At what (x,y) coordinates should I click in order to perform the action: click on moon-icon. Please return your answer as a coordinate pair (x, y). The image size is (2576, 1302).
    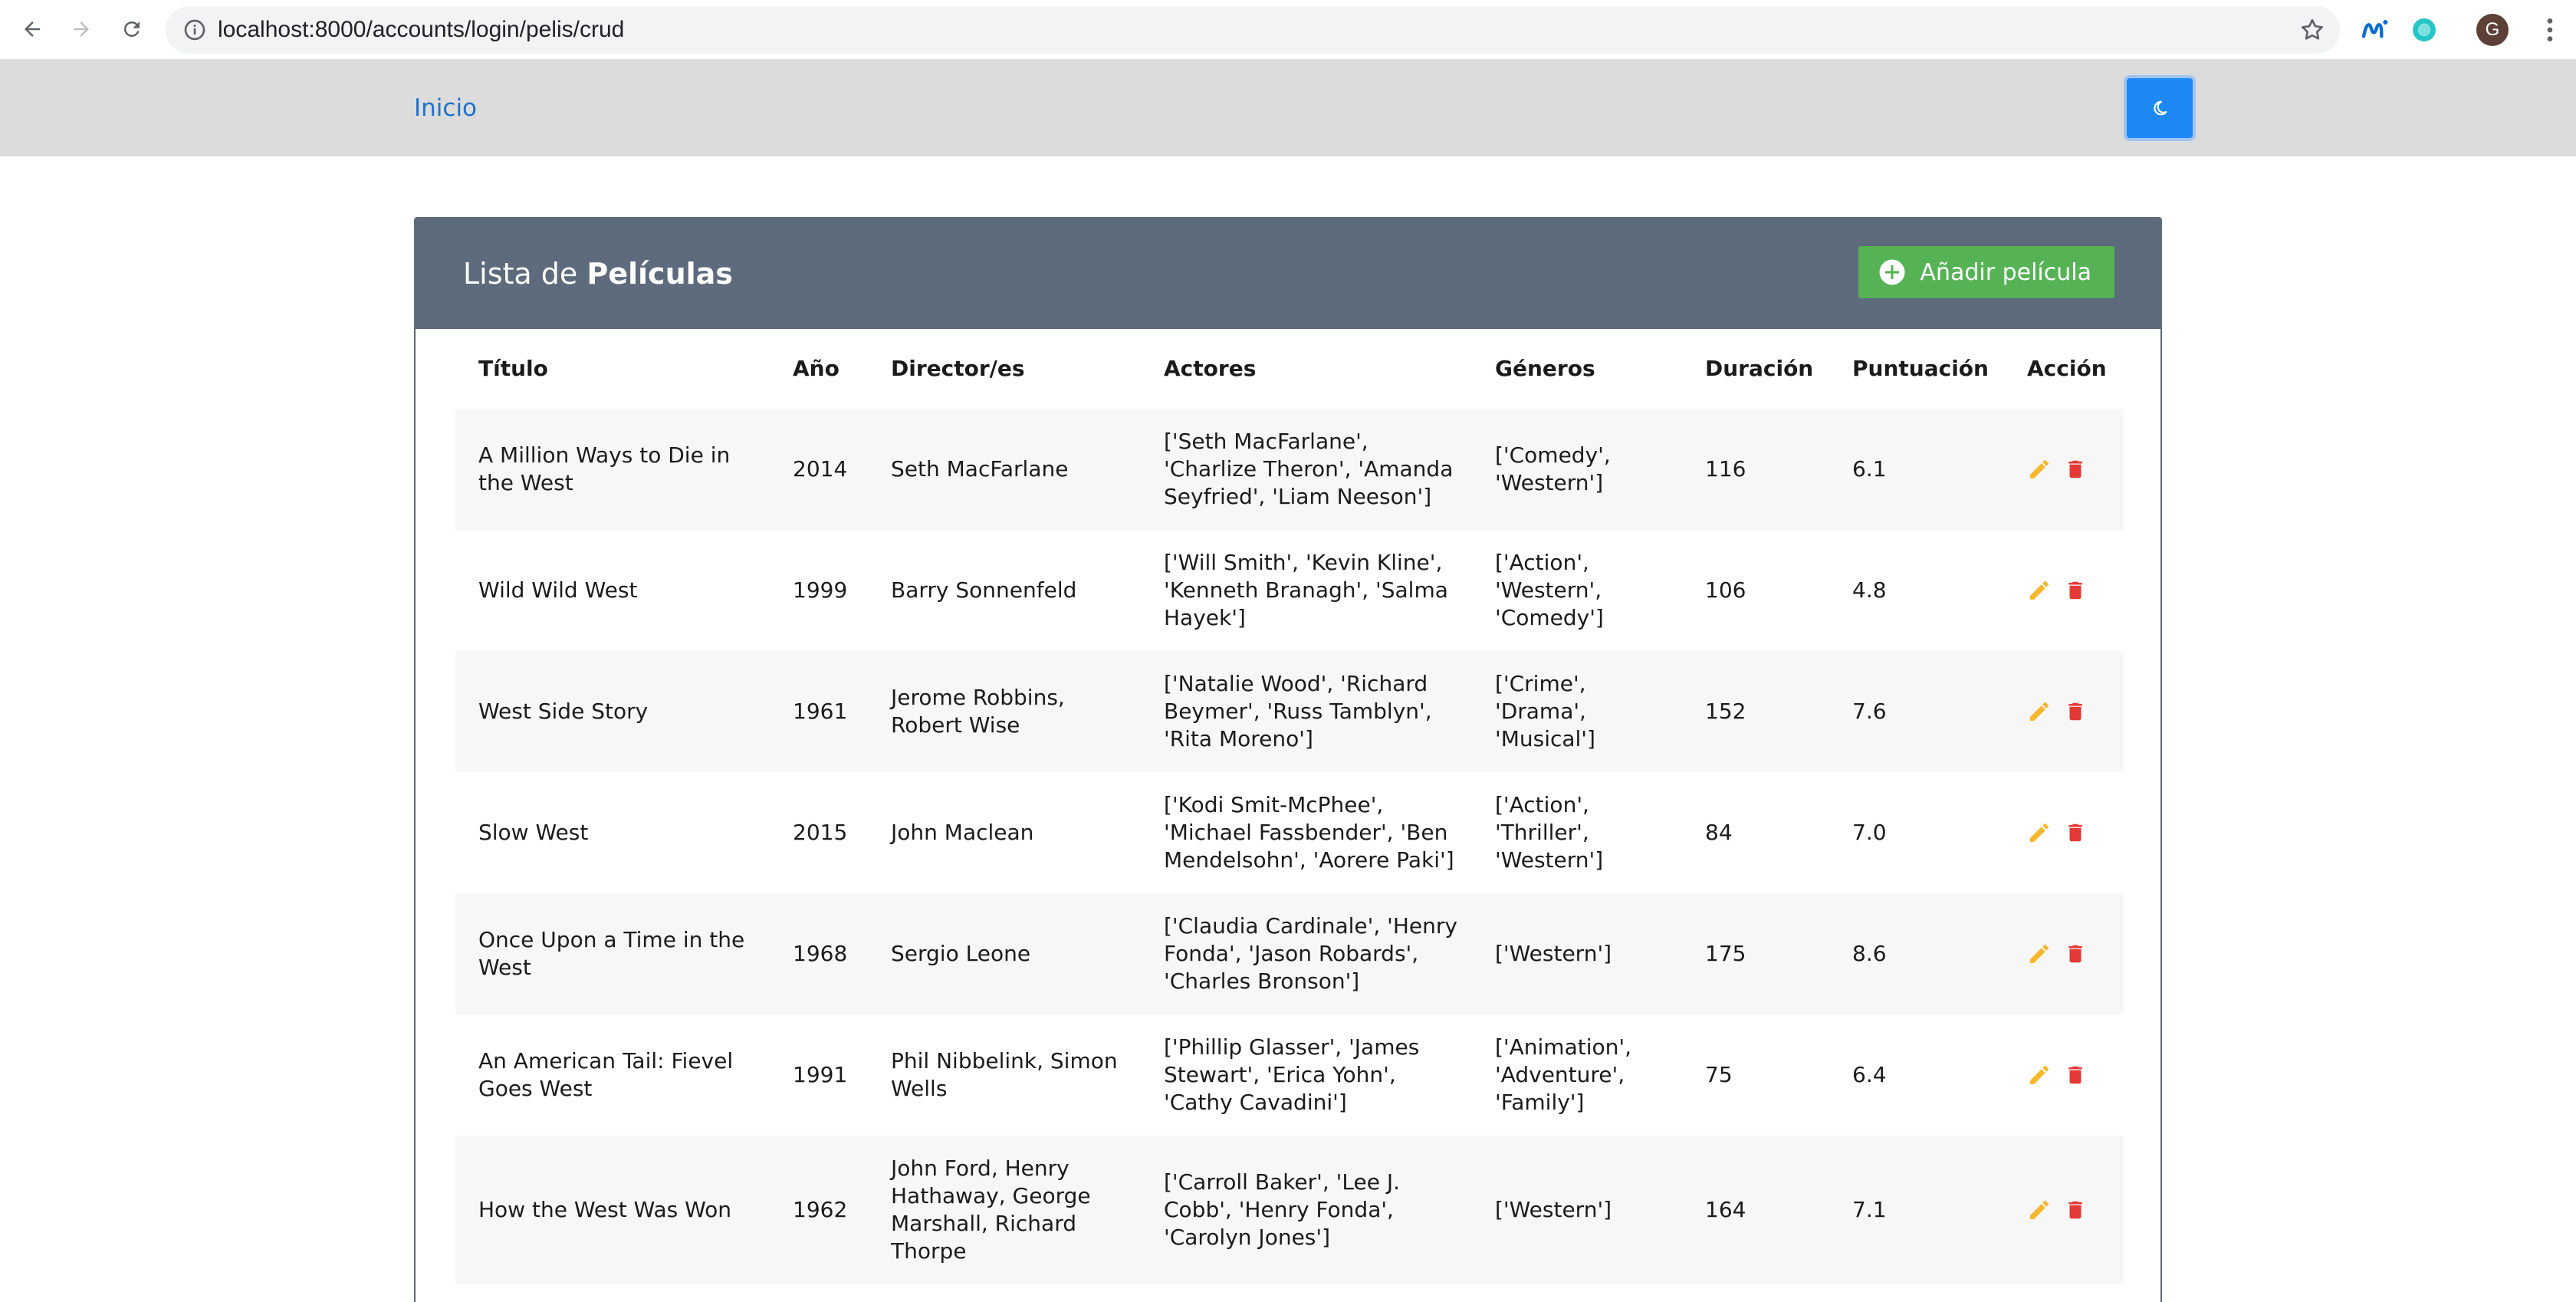
    Looking at the image, I should click on (2159, 108).